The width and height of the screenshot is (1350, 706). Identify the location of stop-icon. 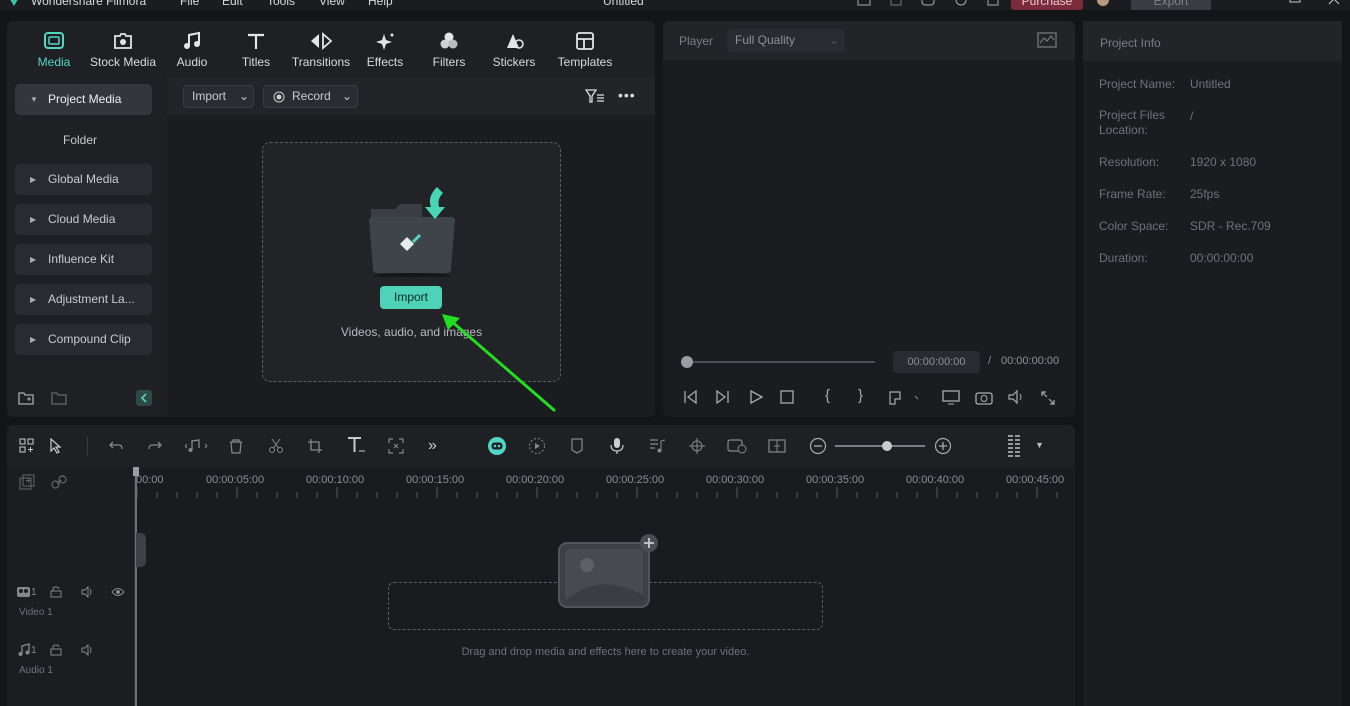
(787, 397).